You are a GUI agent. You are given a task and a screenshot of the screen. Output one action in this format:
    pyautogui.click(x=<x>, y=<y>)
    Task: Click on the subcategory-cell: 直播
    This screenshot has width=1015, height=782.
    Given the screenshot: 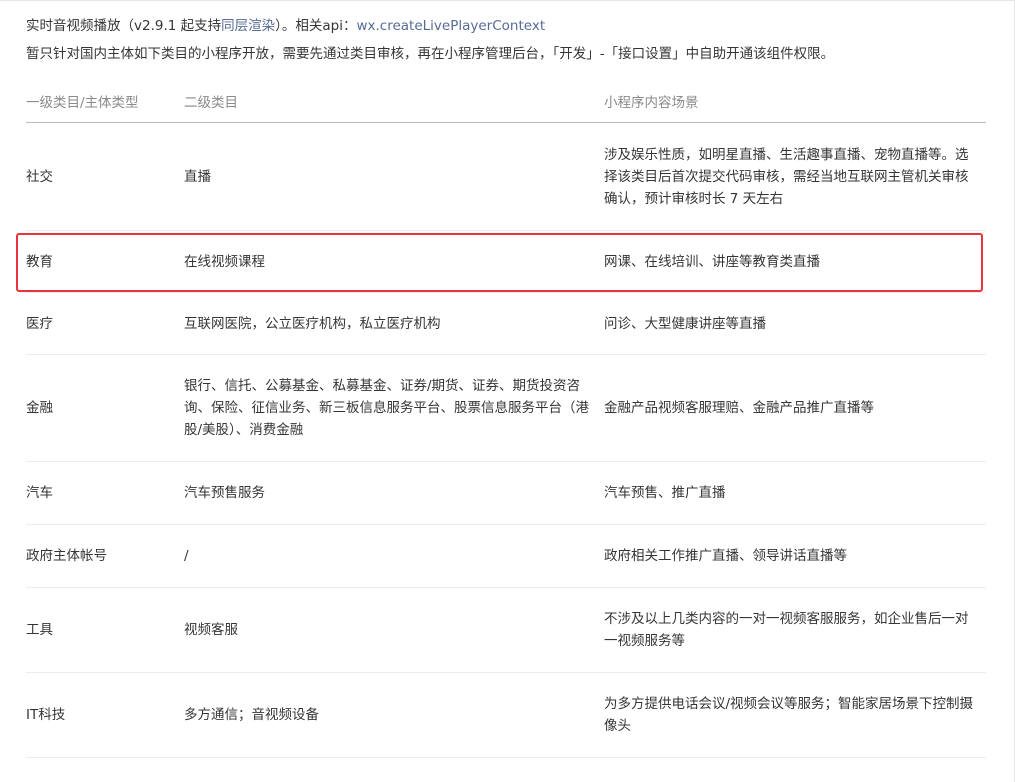 What is the action you would take?
    pyautogui.click(x=394, y=176)
    